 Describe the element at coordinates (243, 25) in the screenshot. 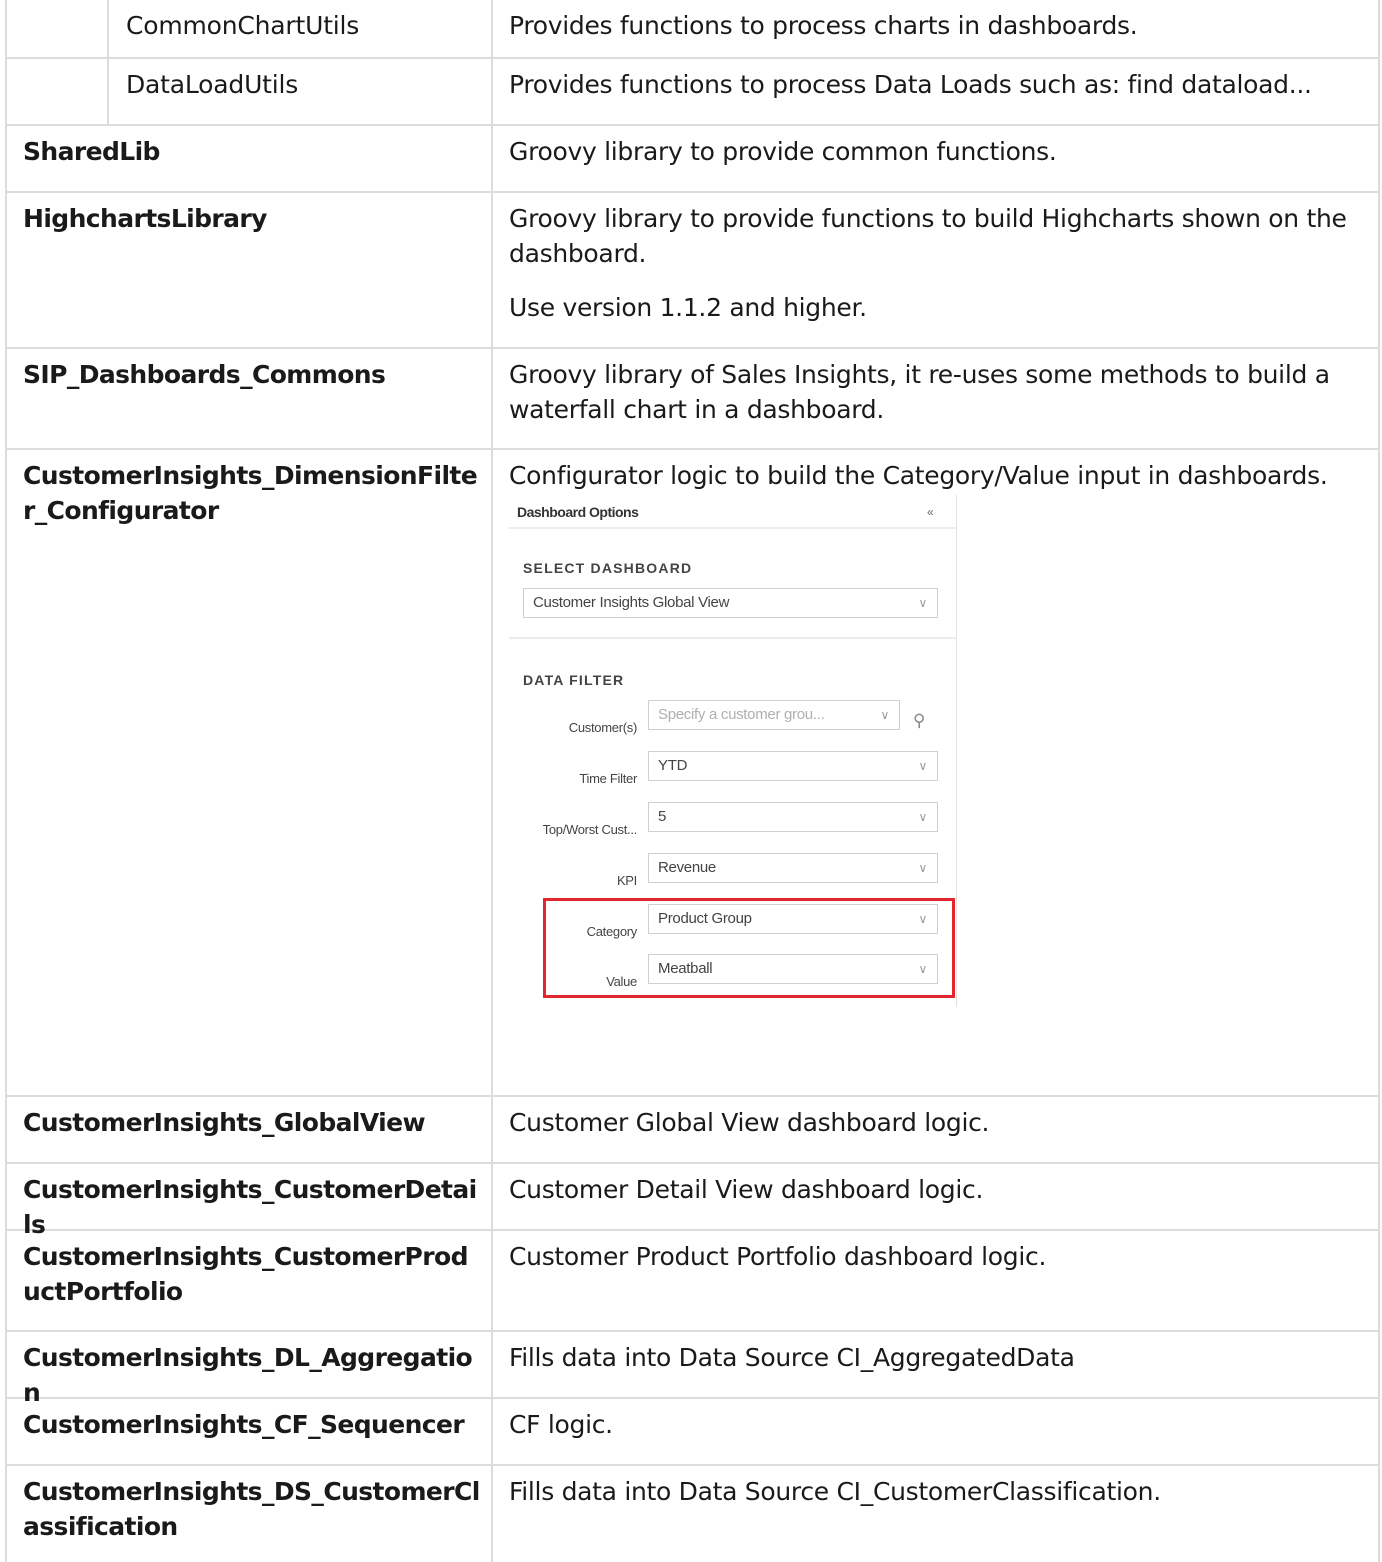

I see `element-name: CommonChartUtils` at that location.